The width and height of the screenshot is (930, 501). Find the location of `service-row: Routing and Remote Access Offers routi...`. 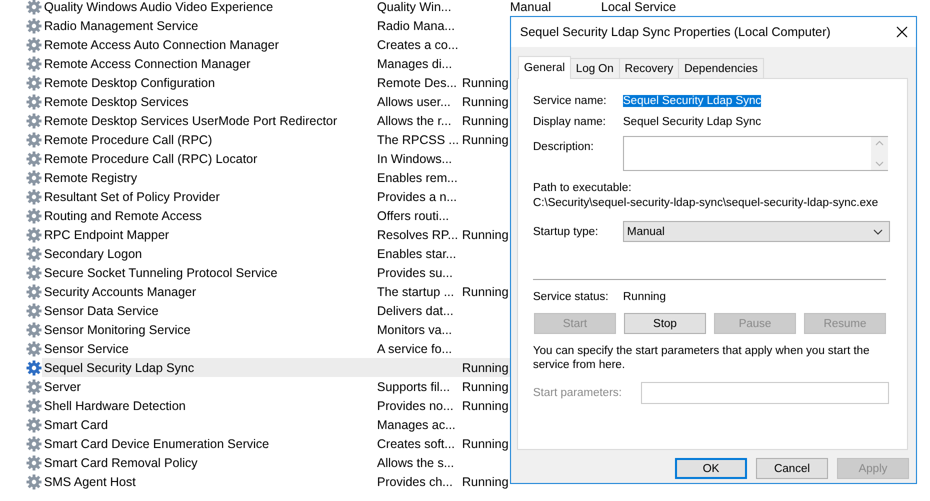

service-row: Routing and Remote Access Offers routi... is located at coordinates (268, 215).